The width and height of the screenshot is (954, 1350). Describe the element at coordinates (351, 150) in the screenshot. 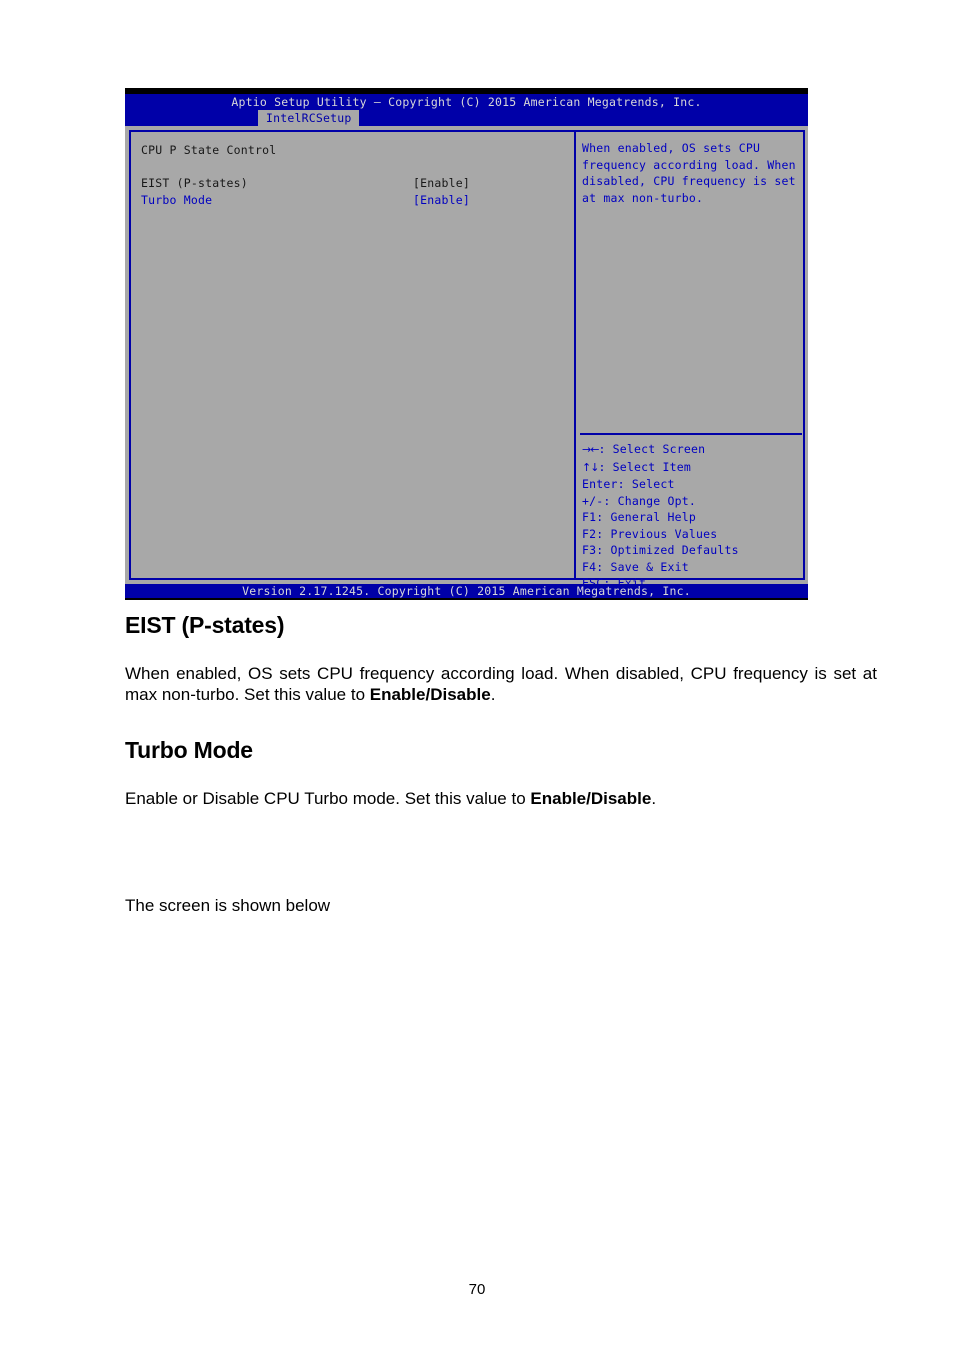

I see `section-header-row: CPU P State Control` at that location.